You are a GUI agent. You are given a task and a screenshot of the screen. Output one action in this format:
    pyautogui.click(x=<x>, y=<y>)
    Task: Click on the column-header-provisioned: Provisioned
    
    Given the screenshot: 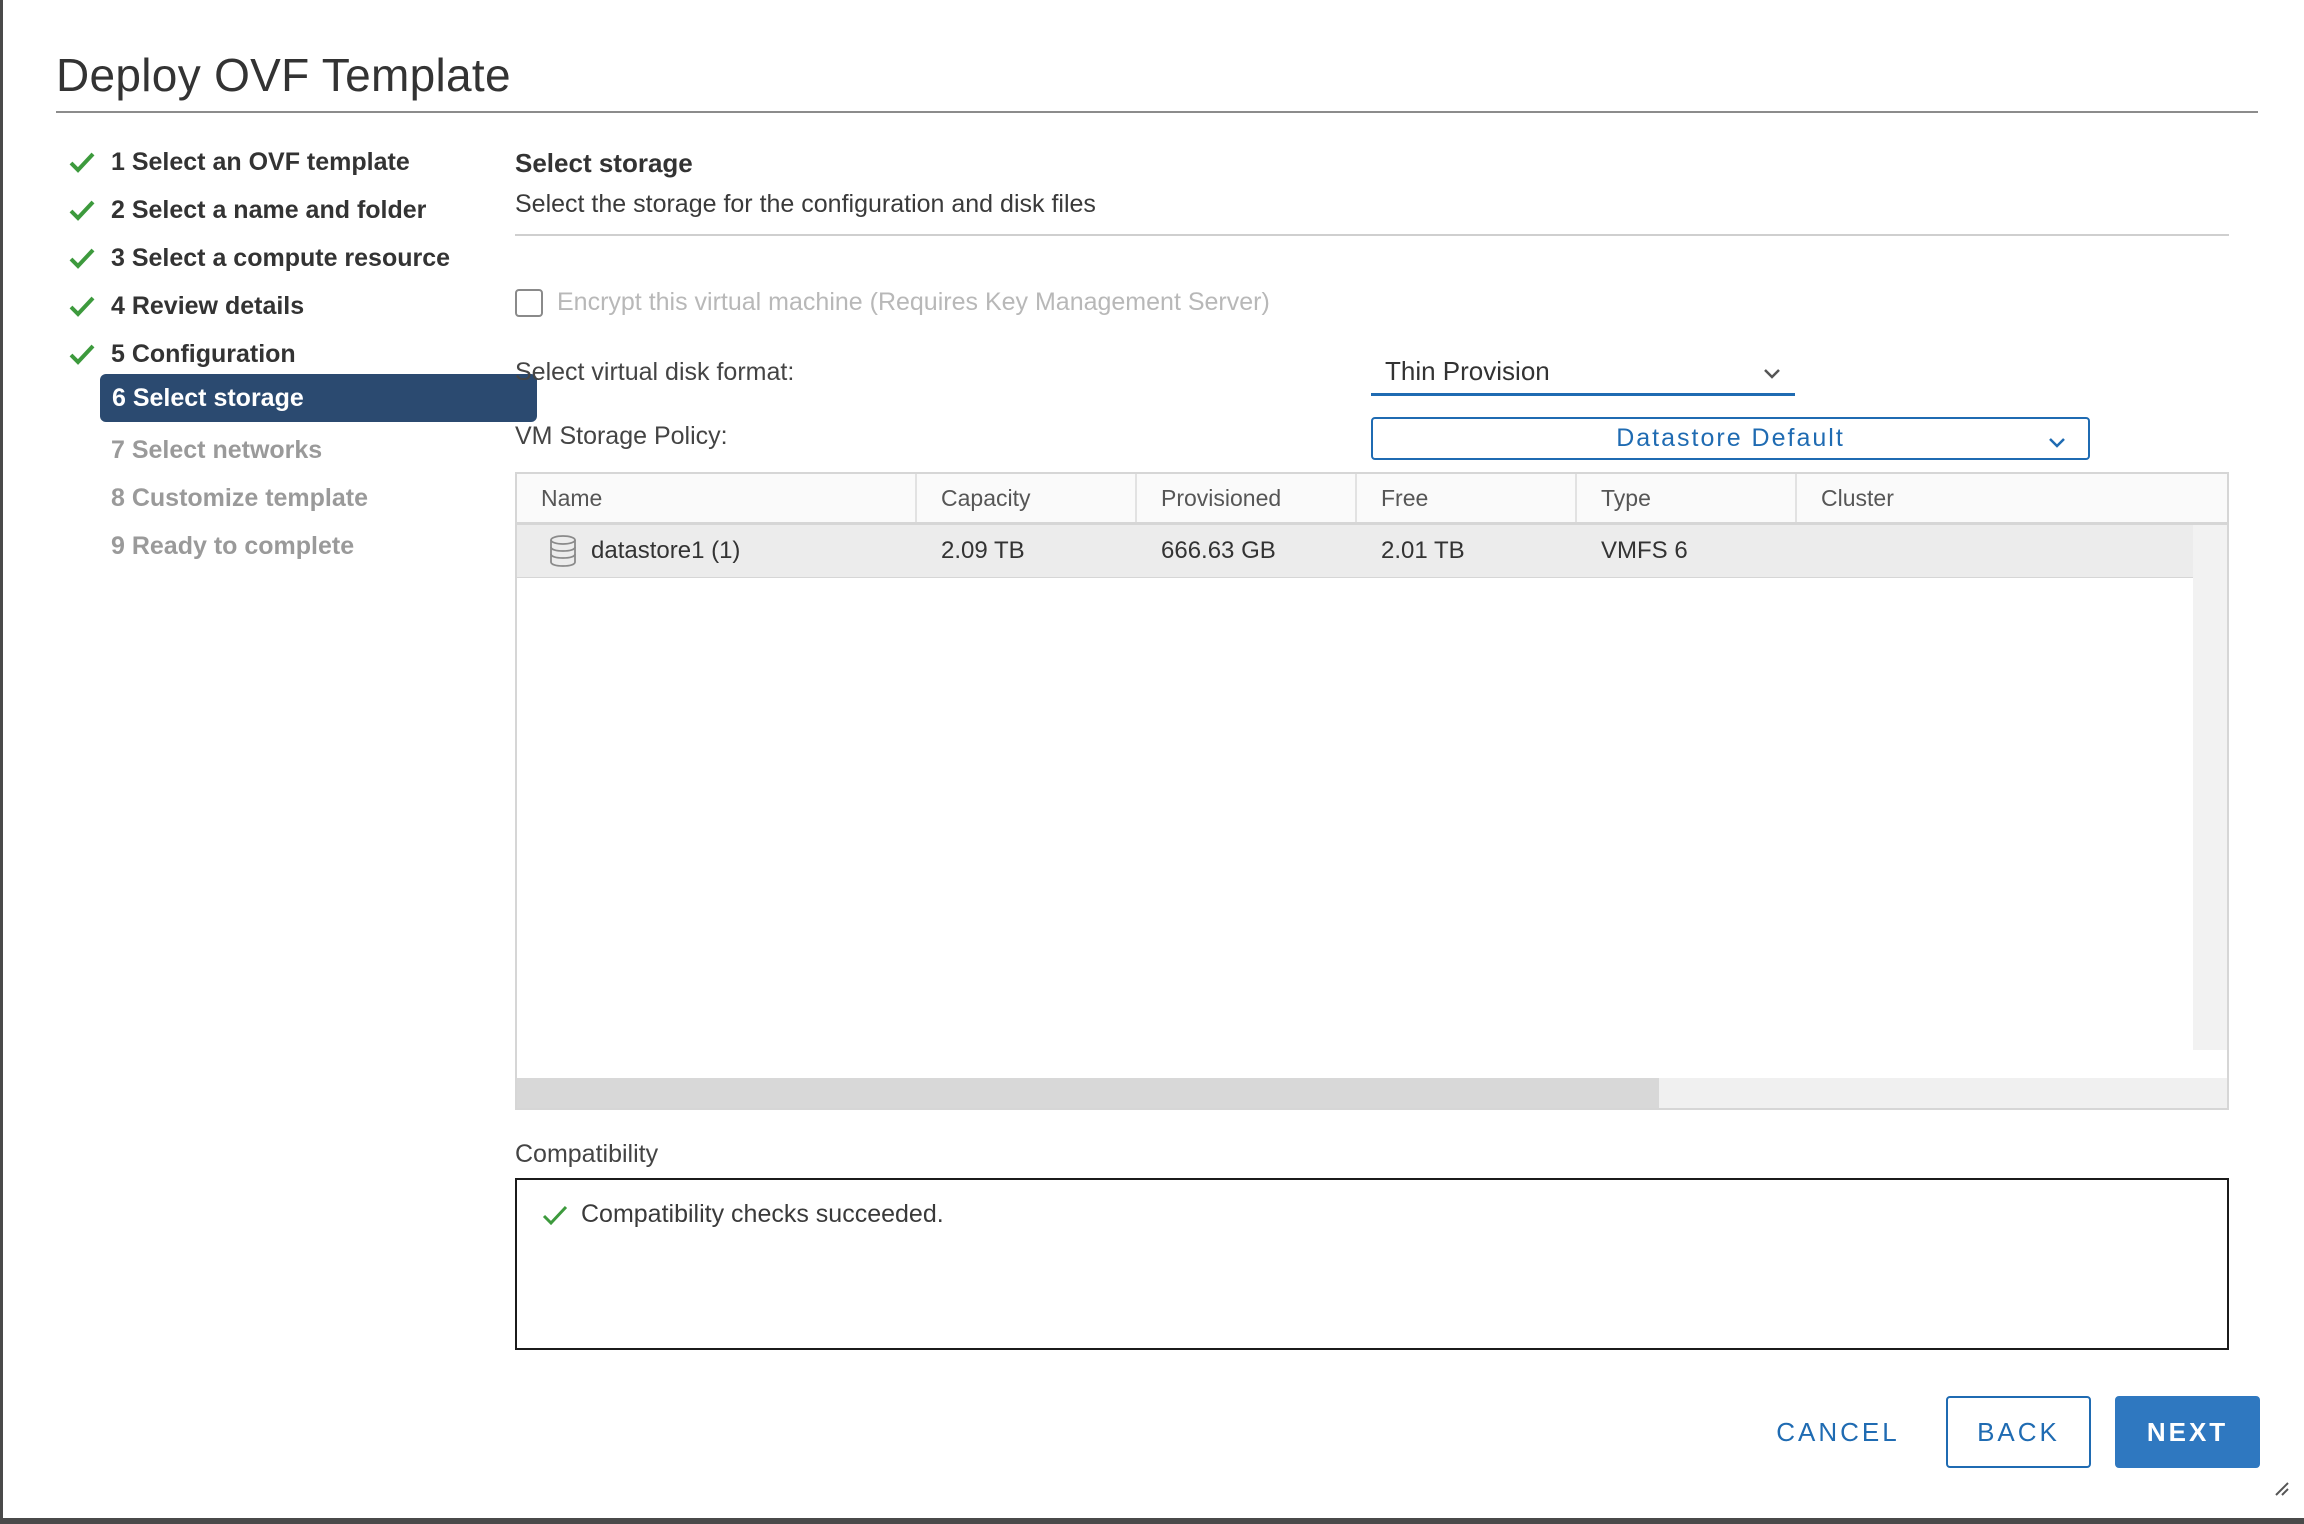 What is the action you would take?
    pyautogui.click(x=1247, y=498)
    